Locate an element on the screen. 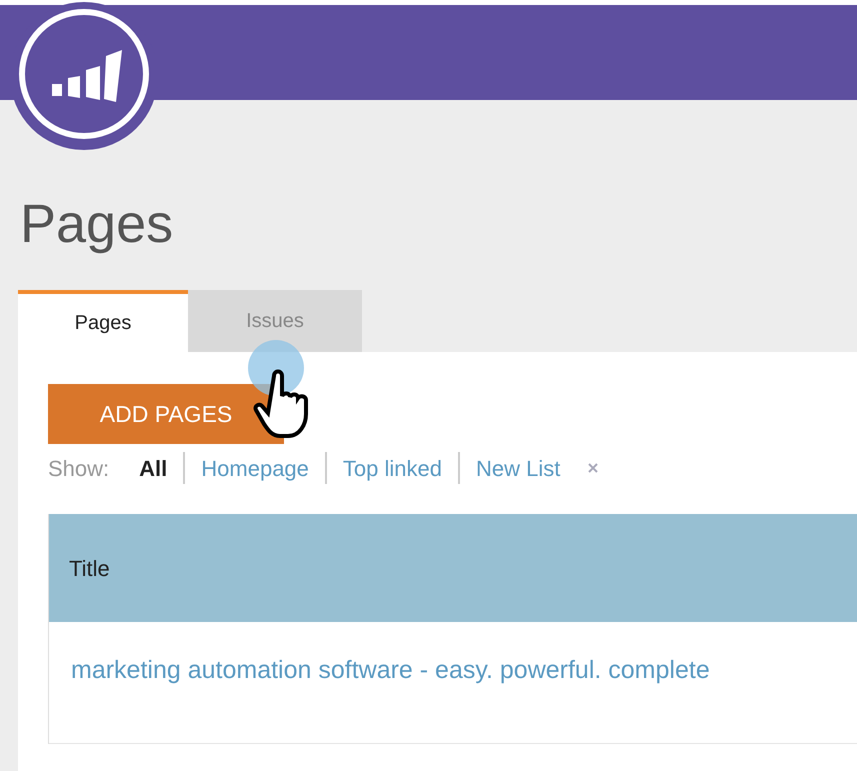  page-title: Pages is located at coordinates (97, 224).